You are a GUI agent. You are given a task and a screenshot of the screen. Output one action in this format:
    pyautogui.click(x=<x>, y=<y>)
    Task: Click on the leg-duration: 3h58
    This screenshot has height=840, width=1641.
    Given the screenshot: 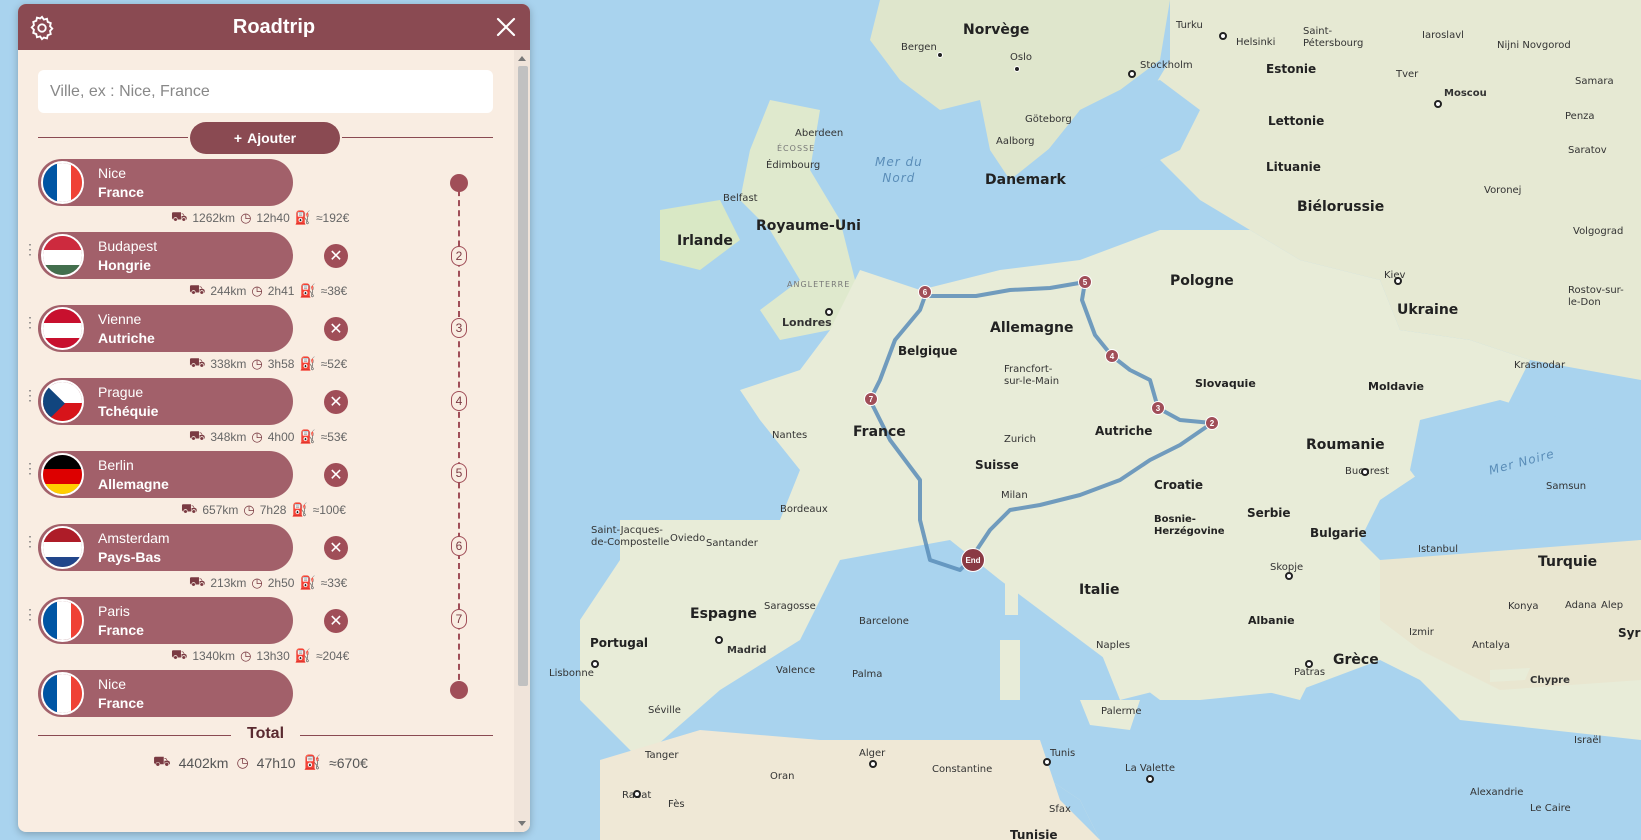 What is the action you would take?
    pyautogui.click(x=281, y=364)
    